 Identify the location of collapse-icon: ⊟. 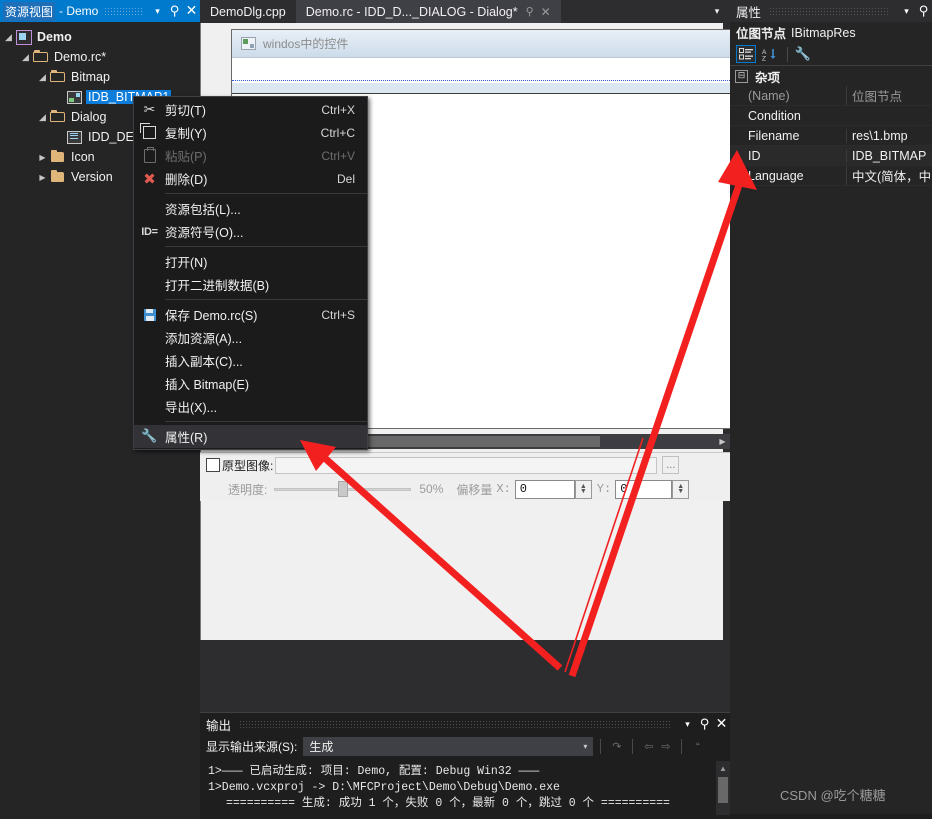
(741, 76).